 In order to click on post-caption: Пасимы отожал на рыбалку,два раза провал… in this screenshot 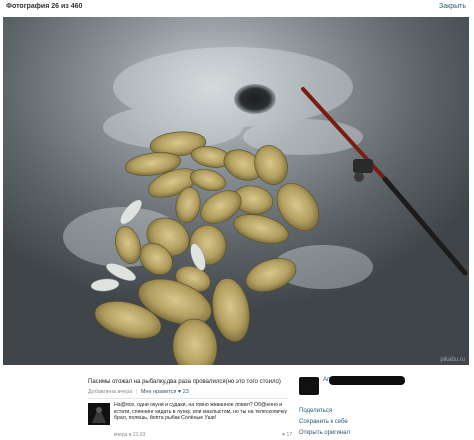, I will do `click(184, 382)`.